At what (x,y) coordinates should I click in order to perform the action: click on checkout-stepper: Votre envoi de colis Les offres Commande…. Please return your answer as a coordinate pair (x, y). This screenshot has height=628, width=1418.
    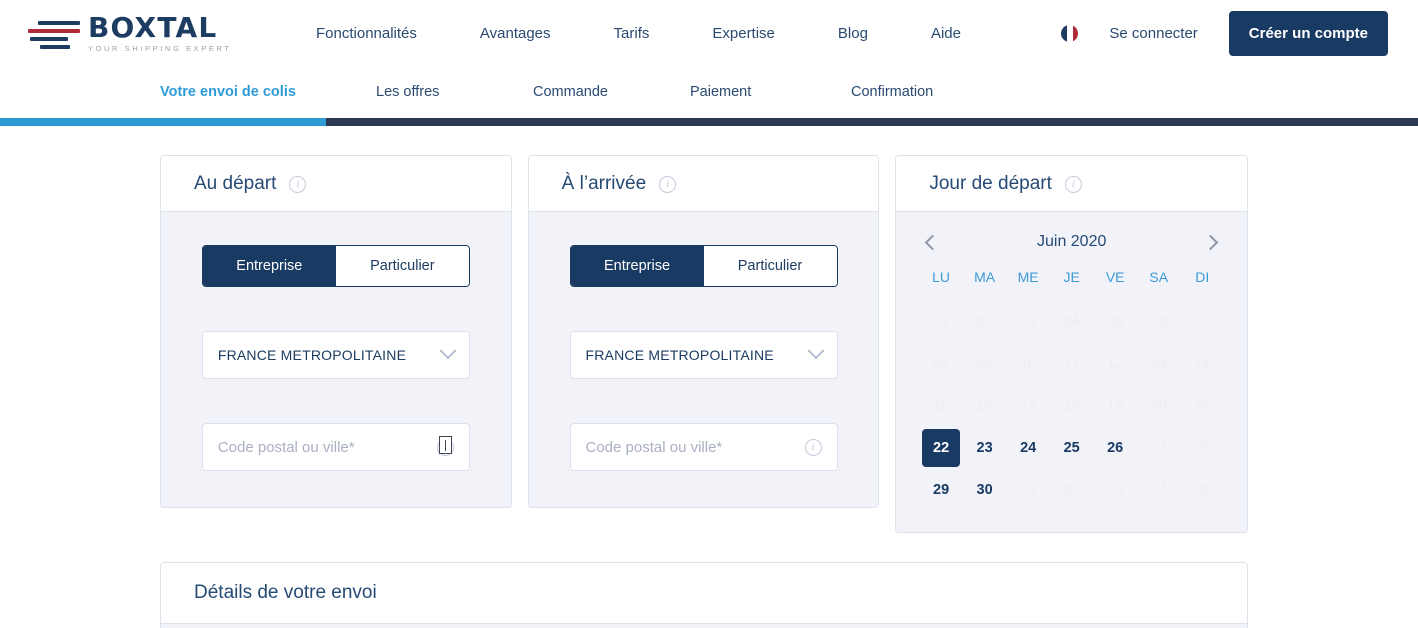
    Looking at the image, I should click on (709, 96).